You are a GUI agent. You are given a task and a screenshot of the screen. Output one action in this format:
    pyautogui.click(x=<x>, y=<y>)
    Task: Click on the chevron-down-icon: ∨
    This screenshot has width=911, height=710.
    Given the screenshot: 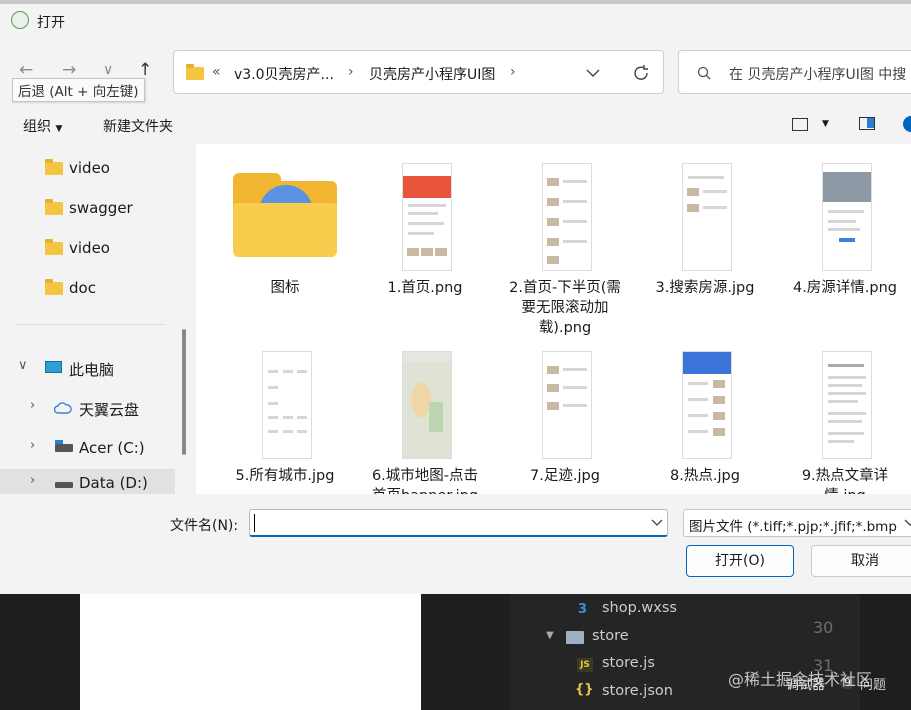 What is the action you would take?
    pyautogui.click(x=23, y=365)
    